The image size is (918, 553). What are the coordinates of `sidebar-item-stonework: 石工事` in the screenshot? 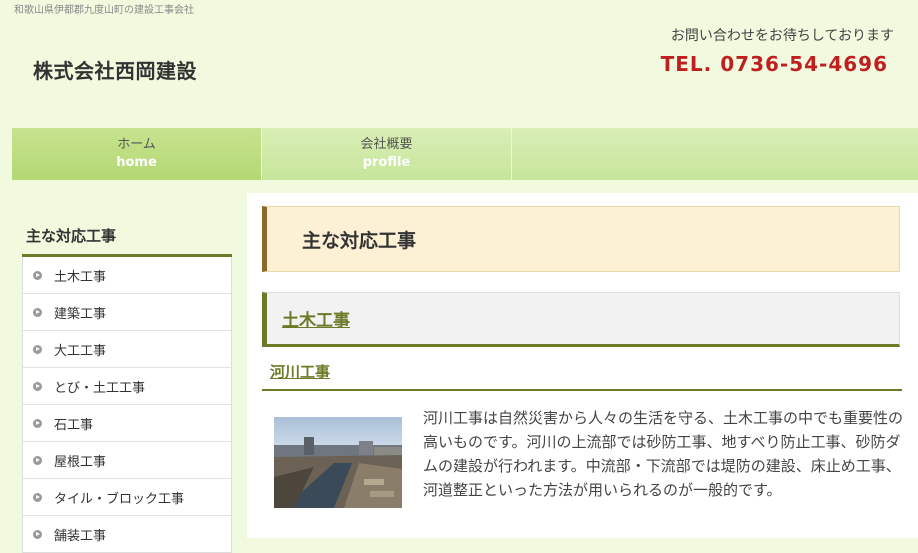 It's located at (127, 422).